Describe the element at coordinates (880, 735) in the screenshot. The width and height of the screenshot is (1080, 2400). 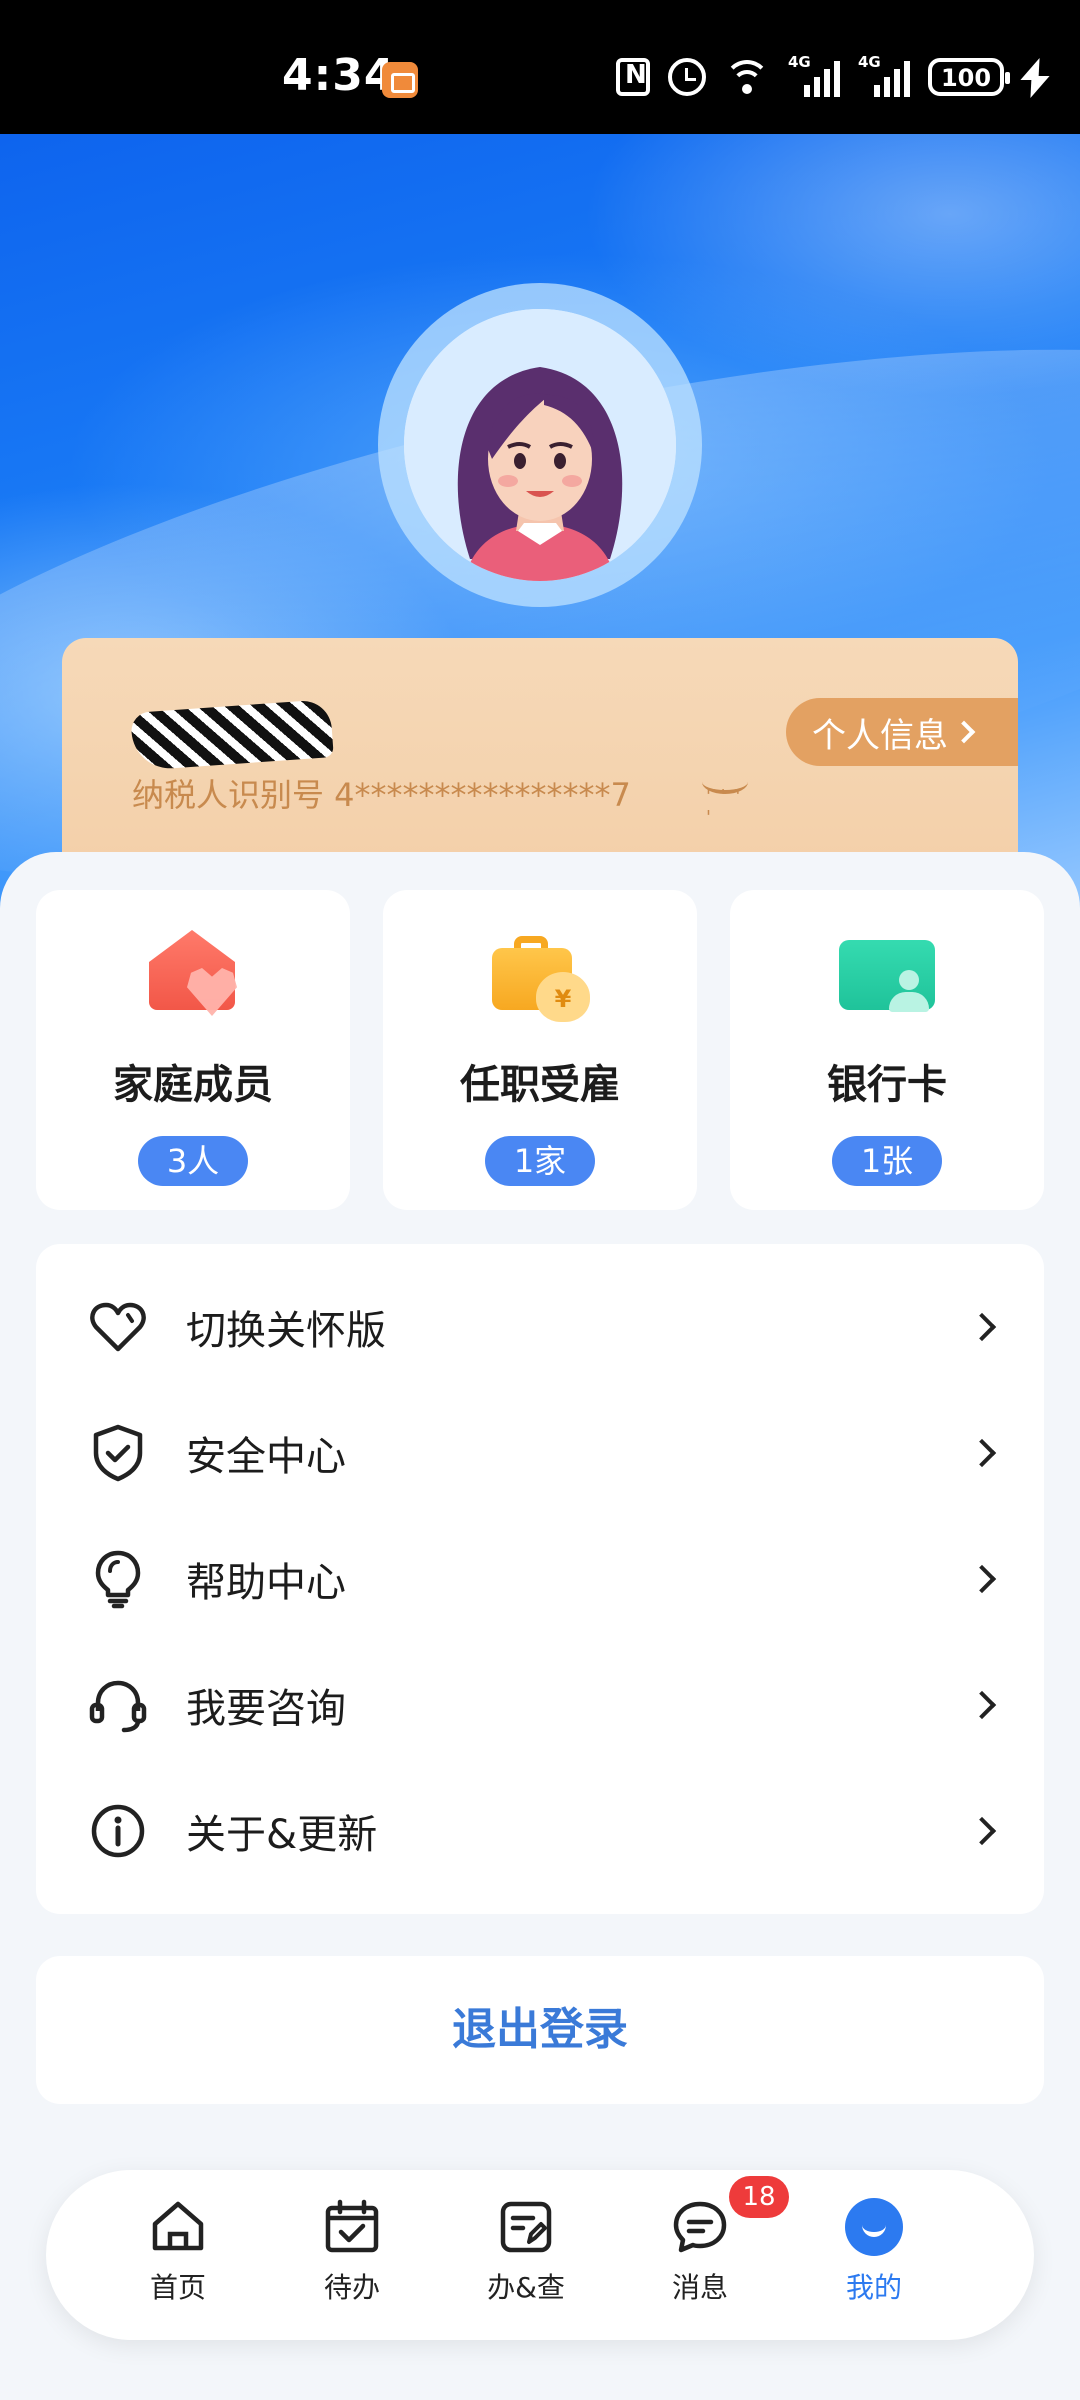
I see `personal-info-label: 个人信息` at that location.